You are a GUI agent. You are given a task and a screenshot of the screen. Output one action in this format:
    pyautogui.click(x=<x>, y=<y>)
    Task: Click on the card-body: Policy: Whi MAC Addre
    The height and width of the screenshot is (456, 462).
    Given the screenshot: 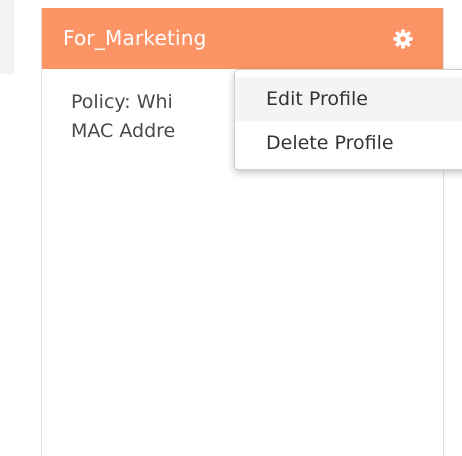 What is the action you would take?
    pyautogui.click(x=123, y=117)
    